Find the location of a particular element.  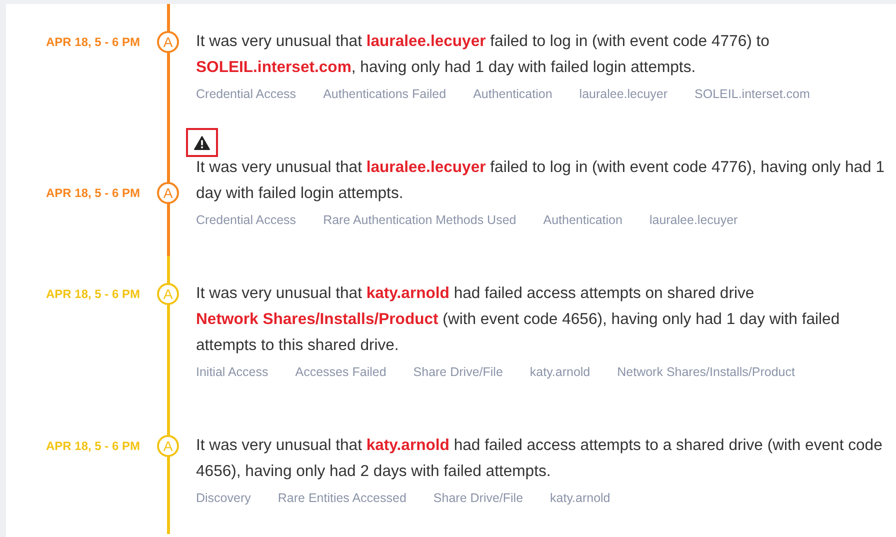

event-tag: Accesses Failed is located at coordinates (340, 372).